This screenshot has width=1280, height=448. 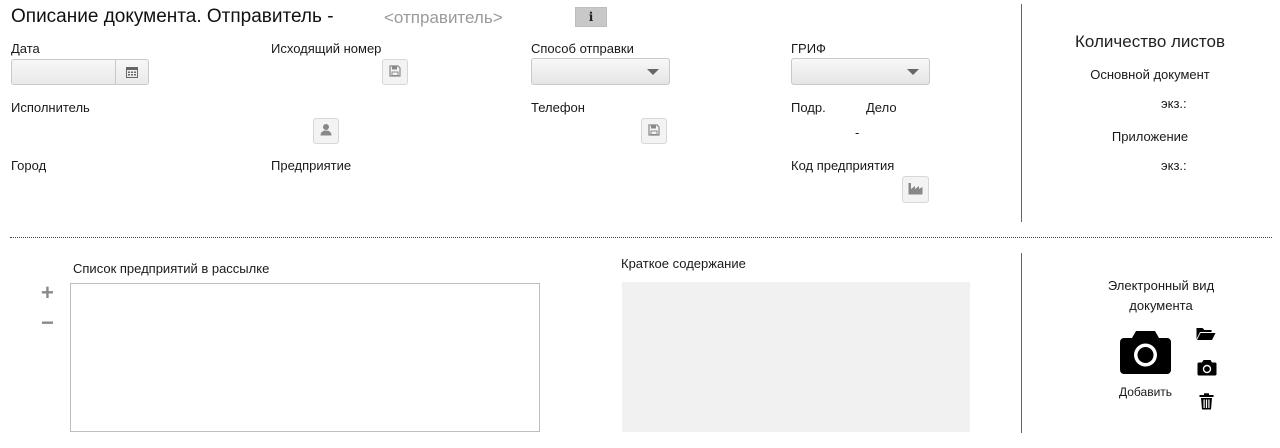 What do you see at coordinates (50, 107) in the screenshot?
I see `executor-label: Исполнитель` at bounding box center [50, 107].